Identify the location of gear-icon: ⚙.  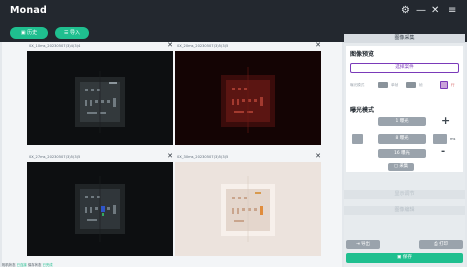
(405, 11).